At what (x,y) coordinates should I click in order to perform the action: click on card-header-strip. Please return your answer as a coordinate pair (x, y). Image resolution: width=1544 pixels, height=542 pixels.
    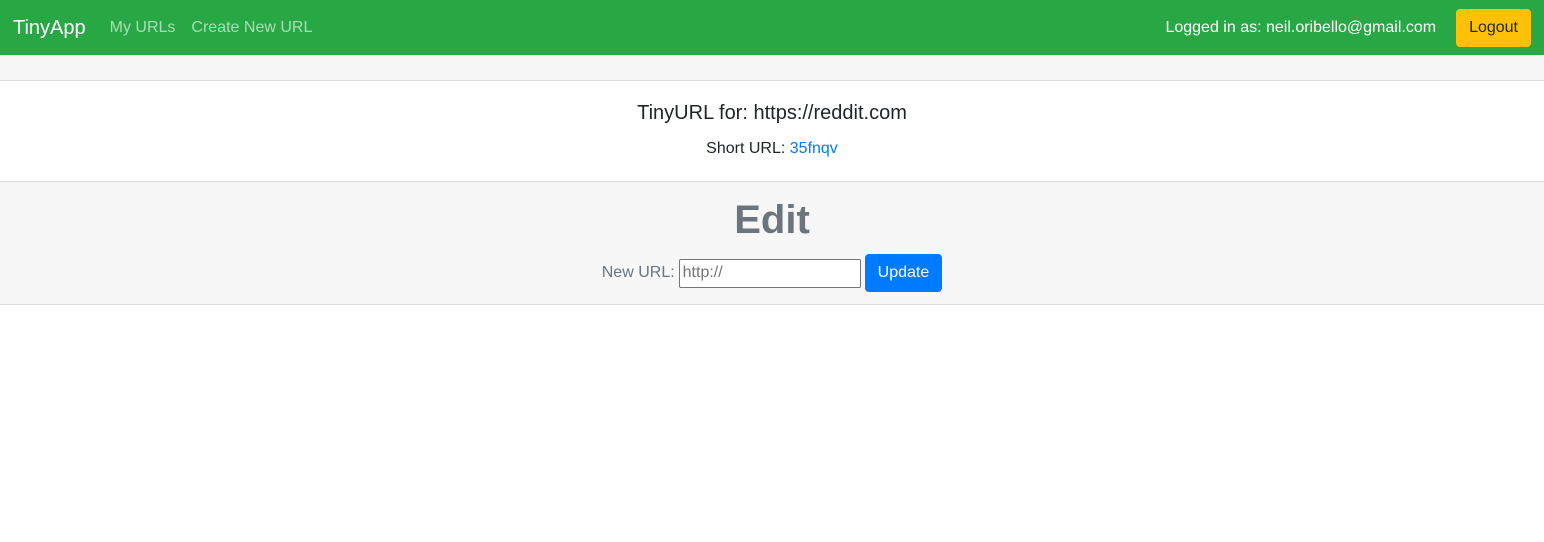
    Looking at the image, I should click on (772, 68).